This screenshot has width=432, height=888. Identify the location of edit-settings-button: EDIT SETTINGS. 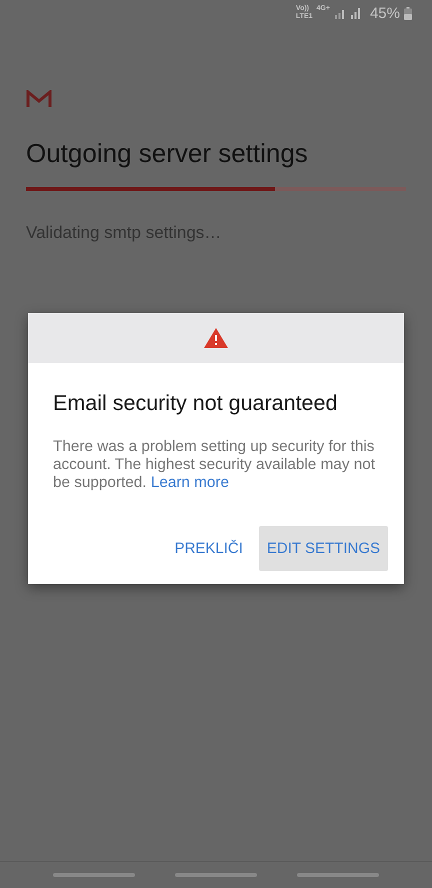
(323, 548).